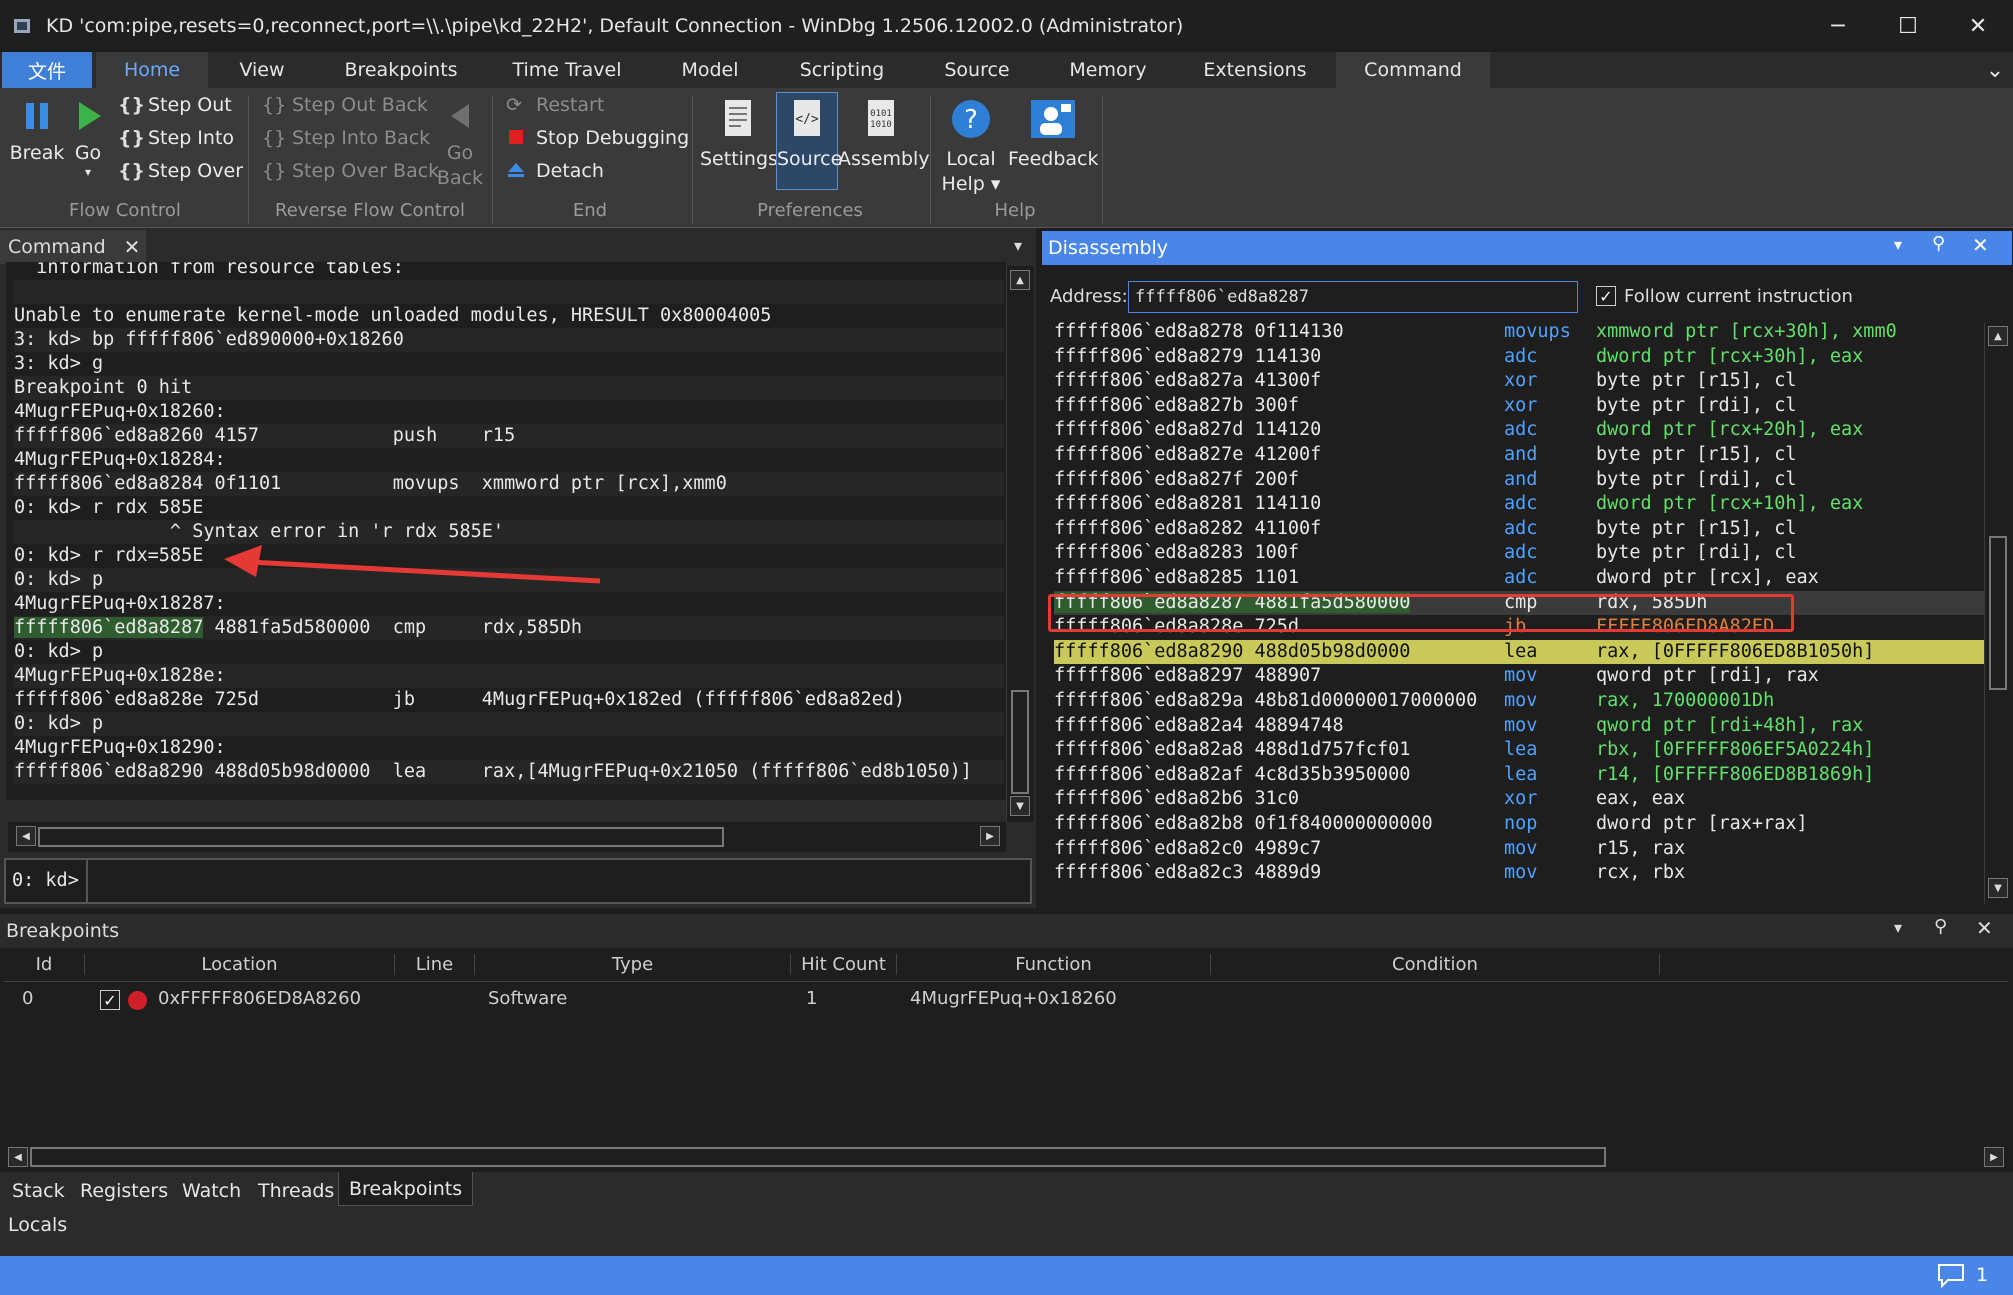  I want to click on step-over-button: {} Step Over, so click(180, 171).